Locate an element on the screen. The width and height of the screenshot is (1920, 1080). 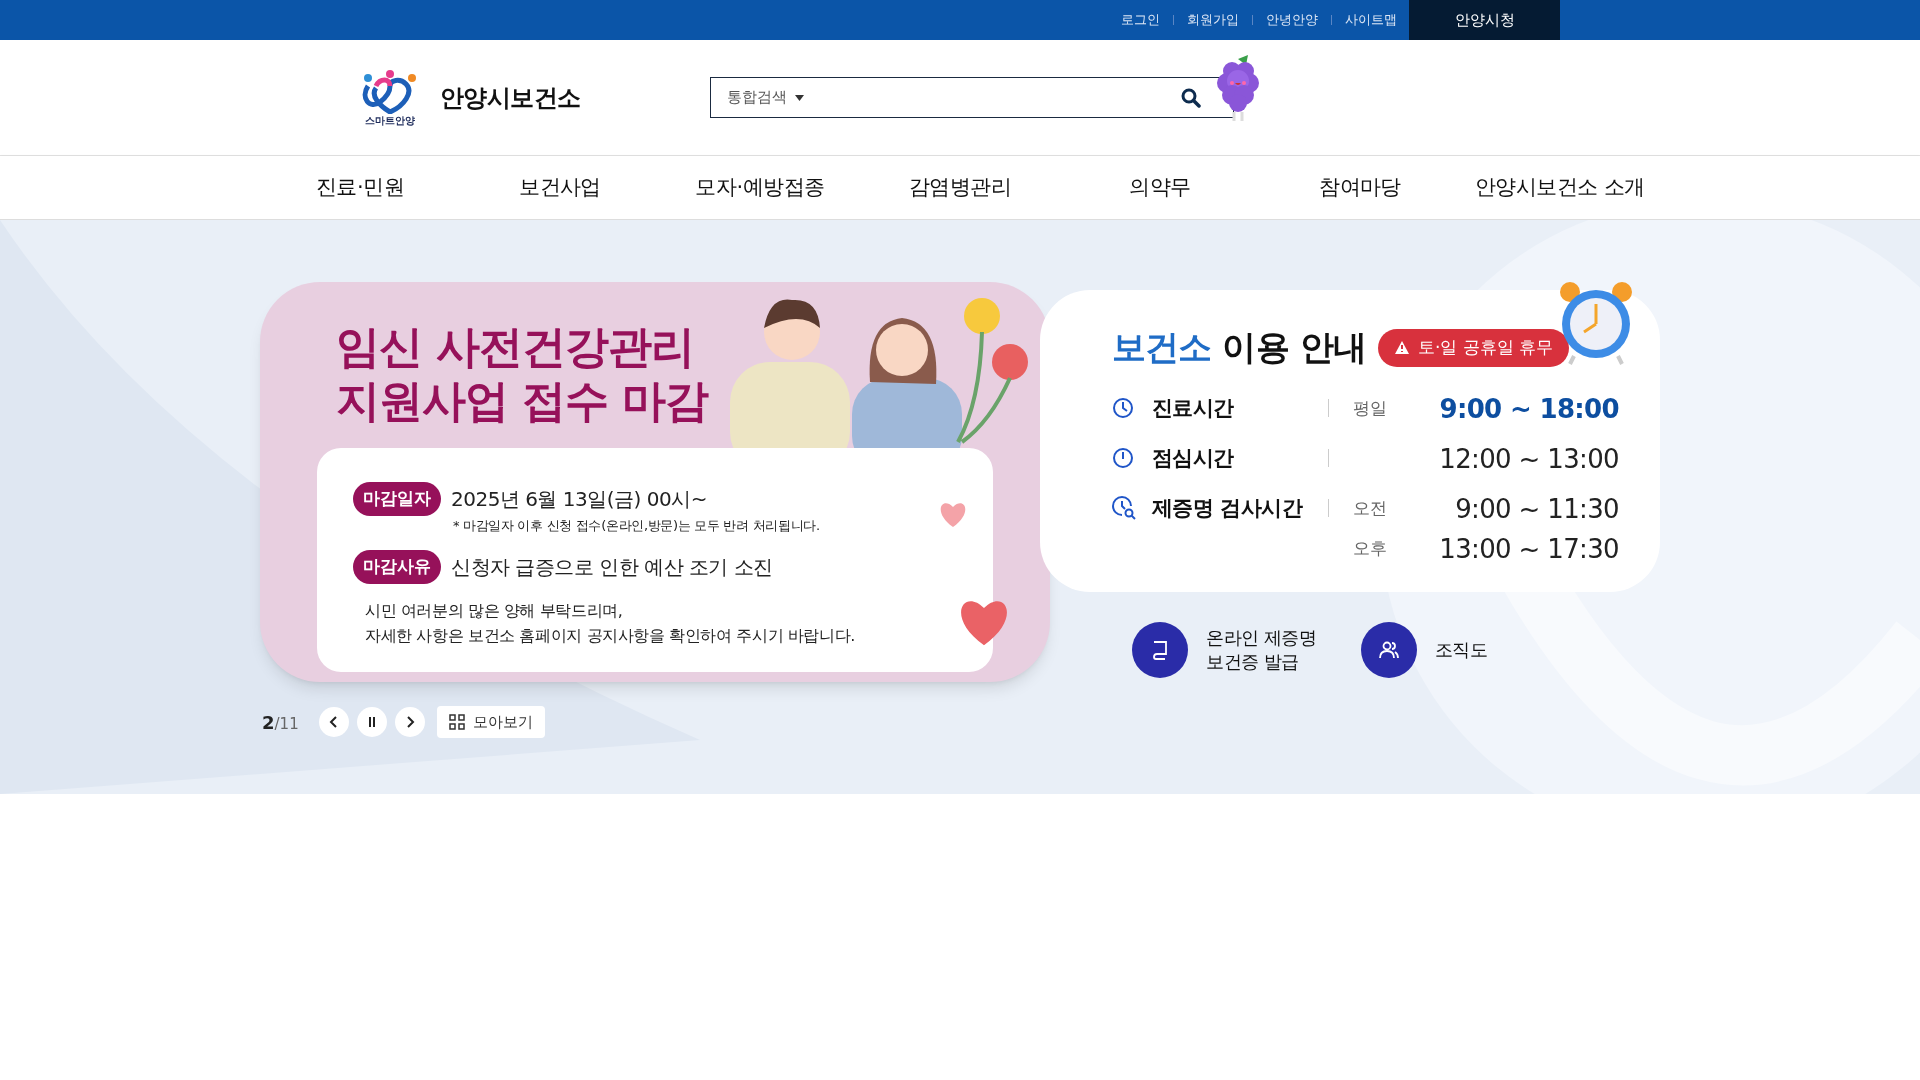
info-label: 진료시간 is located at coordinates (1193, 408).